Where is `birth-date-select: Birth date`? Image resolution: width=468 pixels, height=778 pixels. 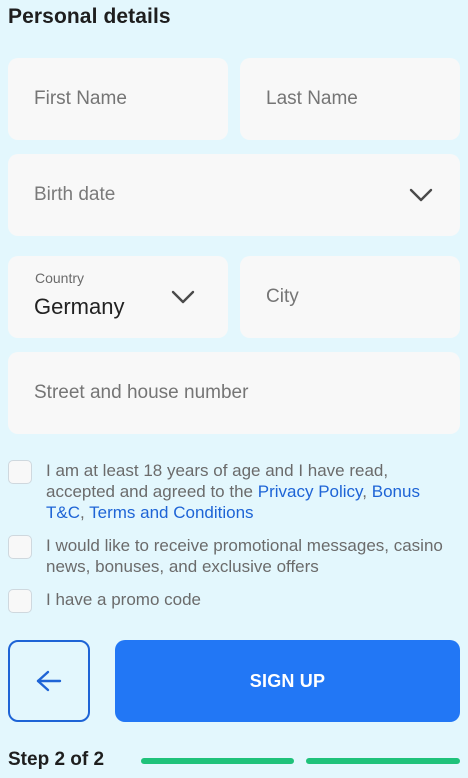
birth-date-select: Birth date is located at coordinates (234, 195).